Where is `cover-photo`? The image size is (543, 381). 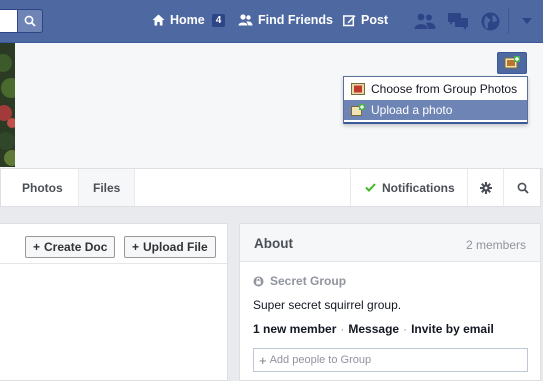
cover-photo is located at coordinates (7, 105).